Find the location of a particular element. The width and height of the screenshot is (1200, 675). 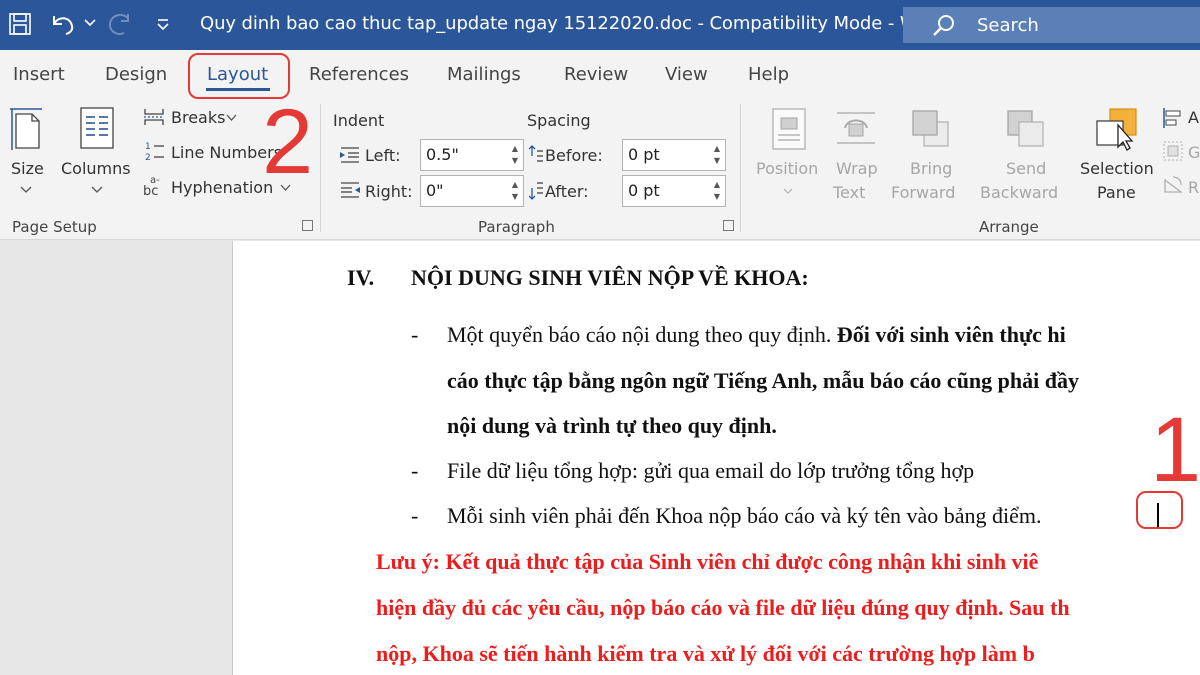

position-label: Position is located at coordinates (787, 168).